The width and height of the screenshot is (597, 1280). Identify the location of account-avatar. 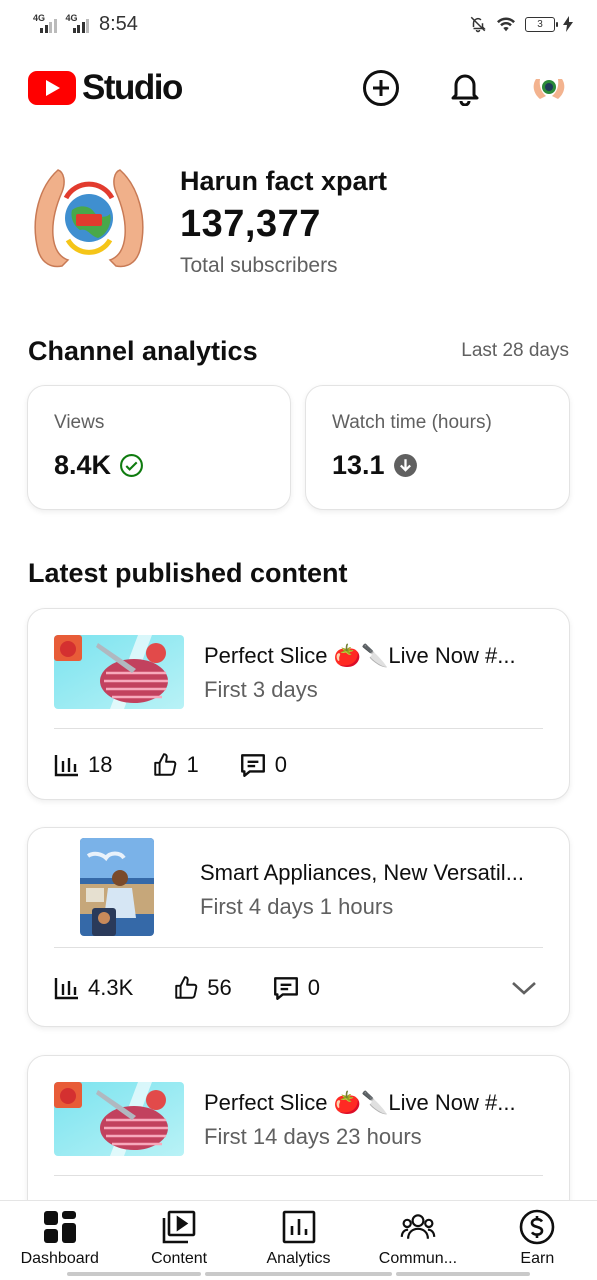
(549, 88).